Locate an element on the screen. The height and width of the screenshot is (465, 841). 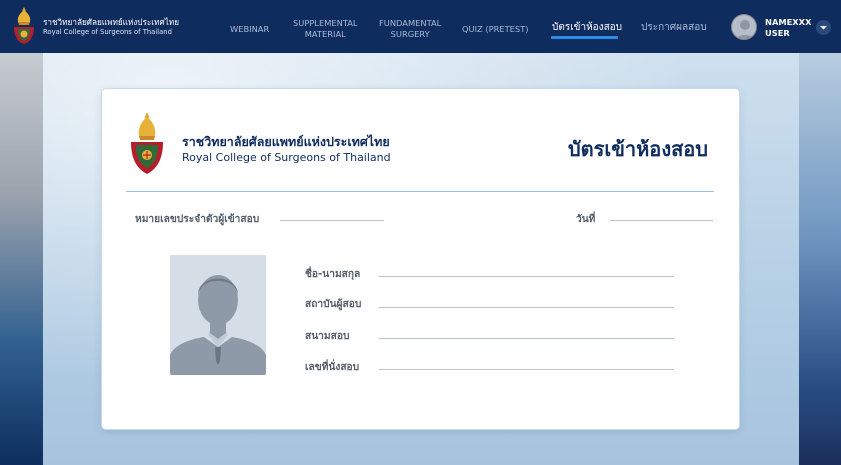
candidate-id-line is located at coordinates (332, 220).